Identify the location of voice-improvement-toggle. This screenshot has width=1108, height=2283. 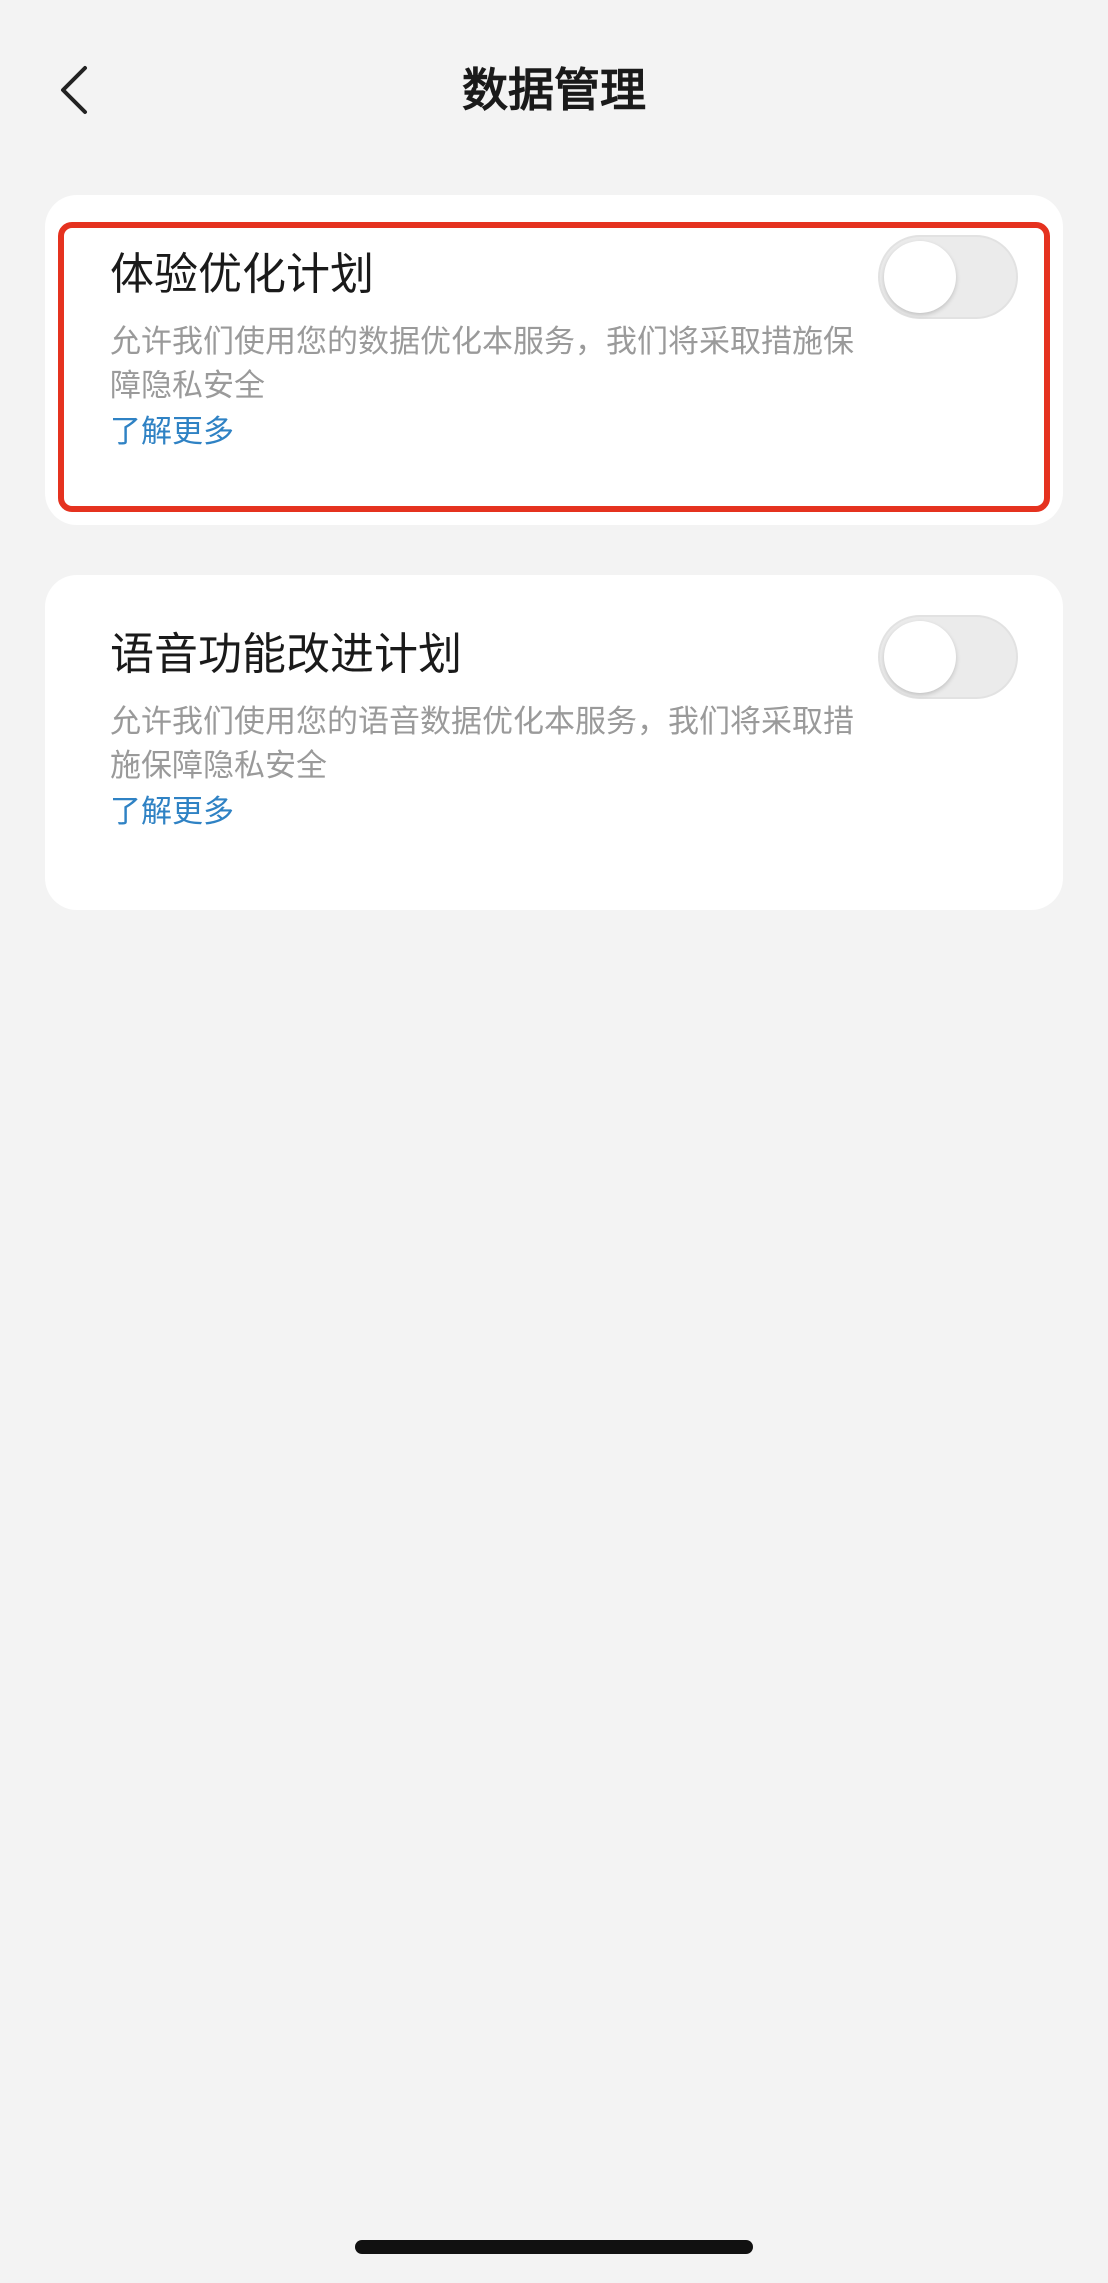
(948, 657).